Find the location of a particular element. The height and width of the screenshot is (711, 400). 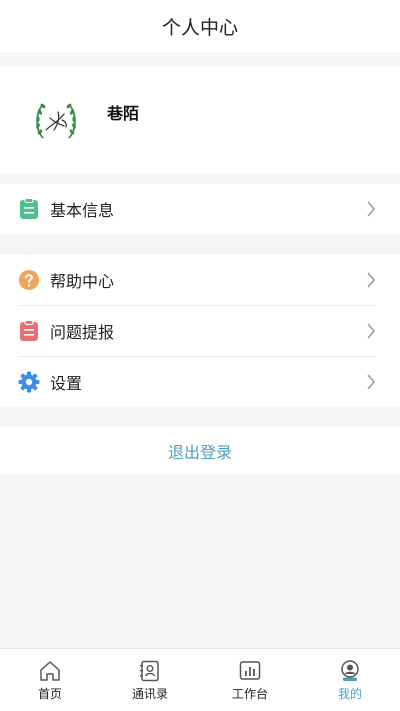

menu-item-label: 基本信息 is located at coordinates (82, 210).